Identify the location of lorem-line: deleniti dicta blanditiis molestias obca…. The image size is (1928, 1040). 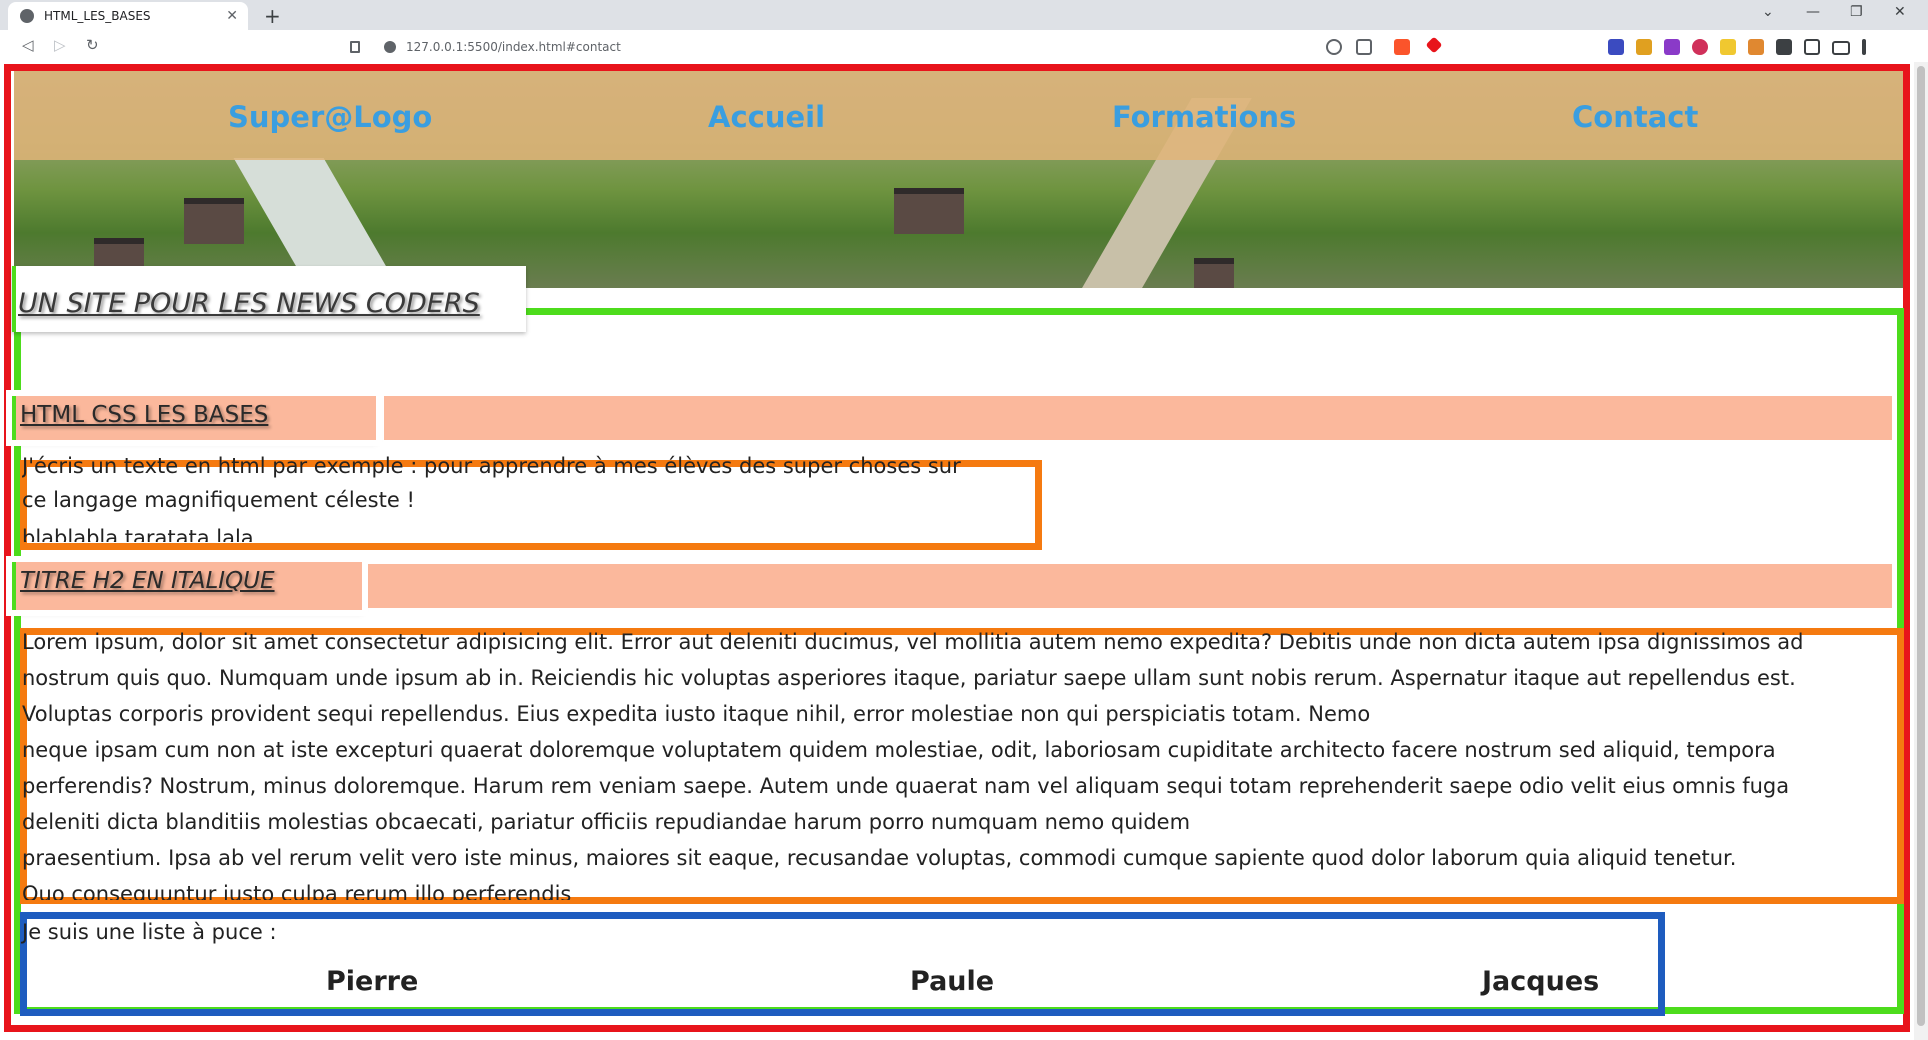
(606, 822).